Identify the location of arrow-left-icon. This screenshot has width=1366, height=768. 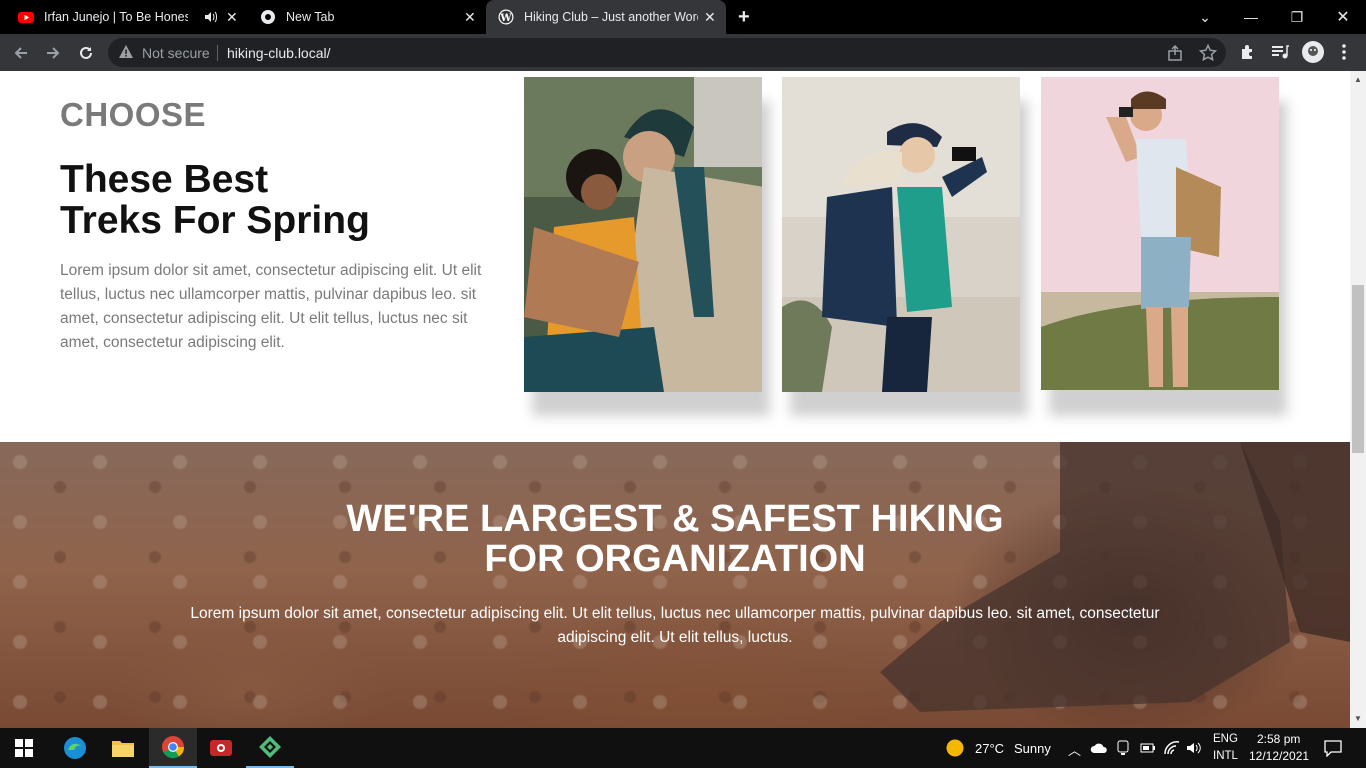
(20, 53).